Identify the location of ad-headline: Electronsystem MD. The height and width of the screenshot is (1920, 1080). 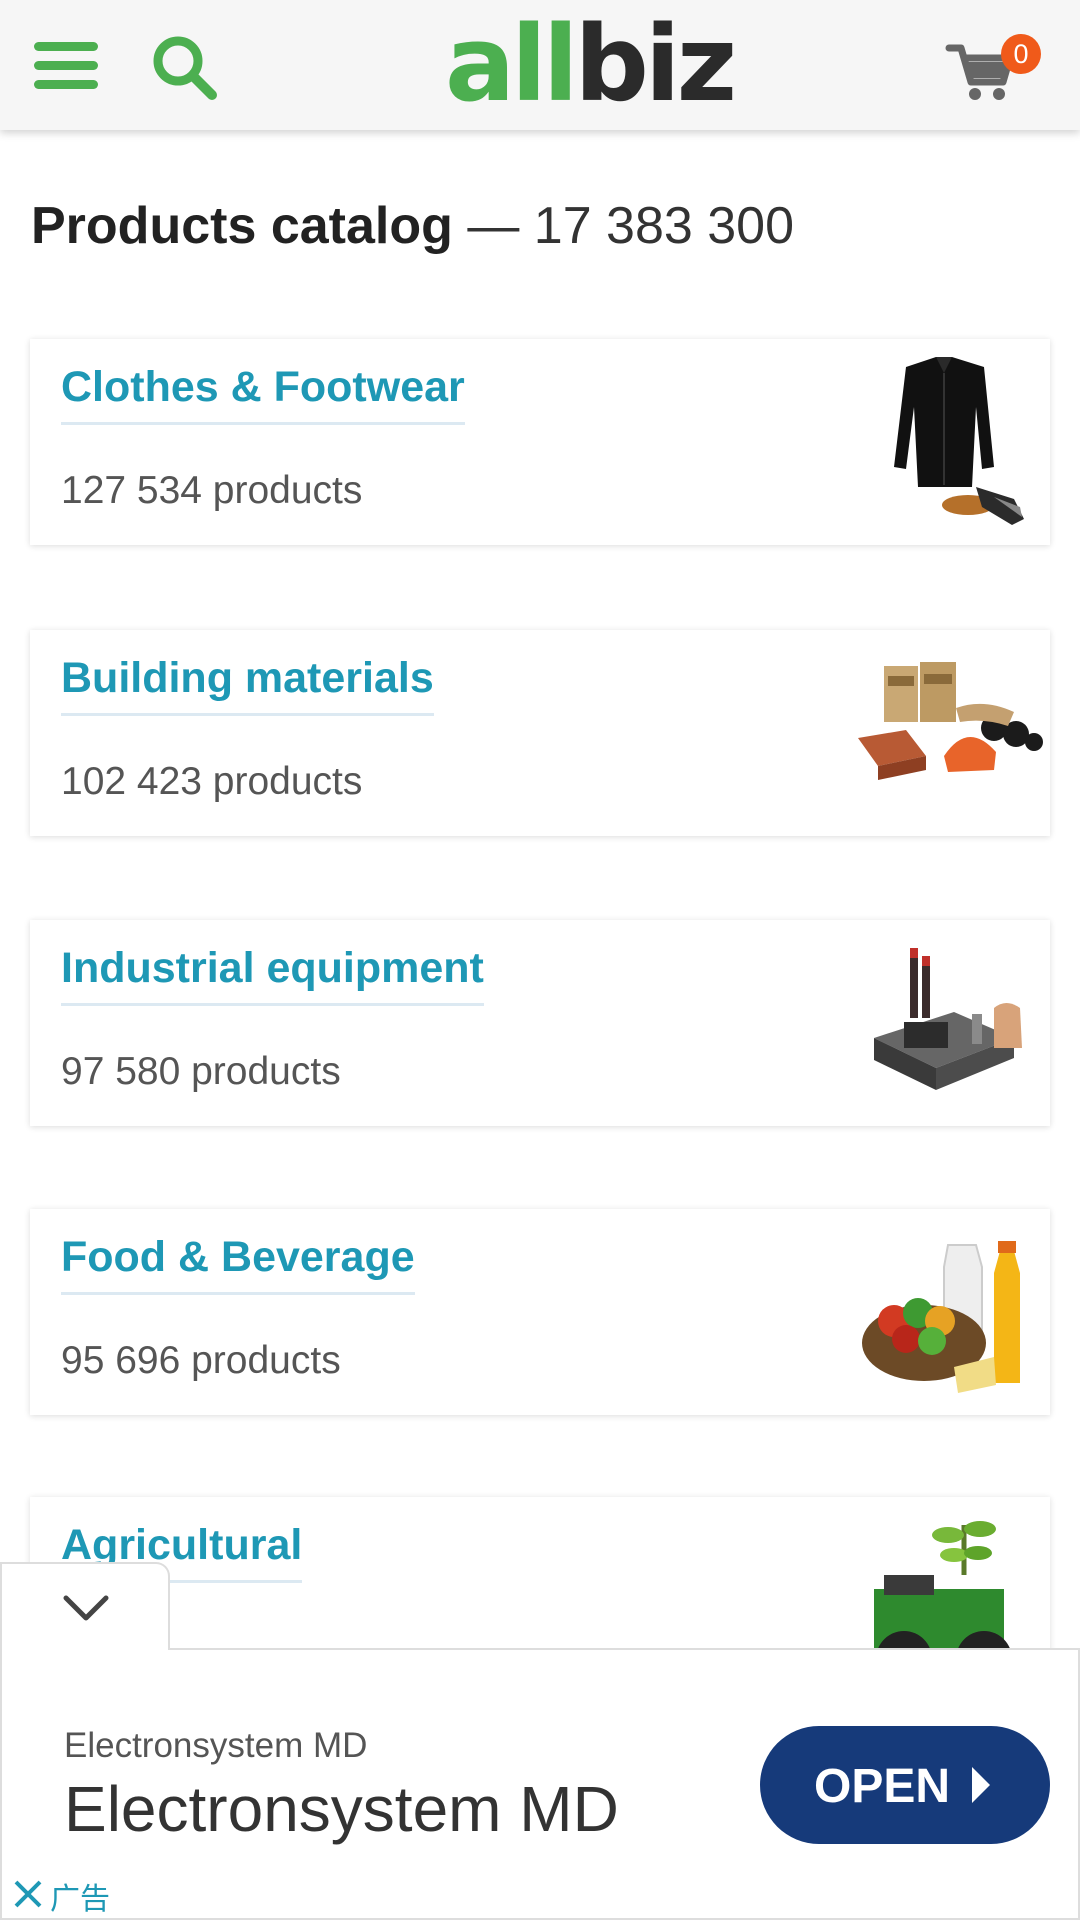
(341, 1809).